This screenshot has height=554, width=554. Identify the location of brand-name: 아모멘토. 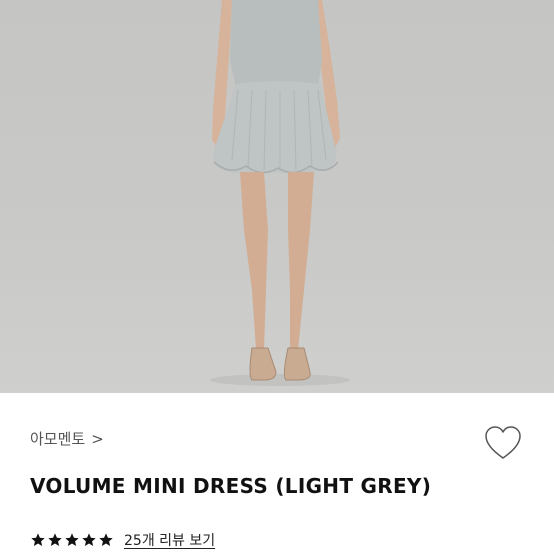
(58, 439).